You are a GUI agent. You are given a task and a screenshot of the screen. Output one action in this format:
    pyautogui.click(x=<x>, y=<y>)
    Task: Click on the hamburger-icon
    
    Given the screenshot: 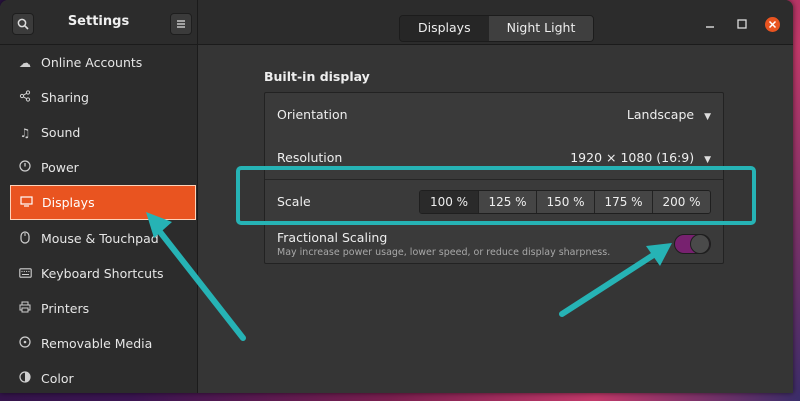 What is the action you would take?
    pyautogui.click(x=181, y=24)
    